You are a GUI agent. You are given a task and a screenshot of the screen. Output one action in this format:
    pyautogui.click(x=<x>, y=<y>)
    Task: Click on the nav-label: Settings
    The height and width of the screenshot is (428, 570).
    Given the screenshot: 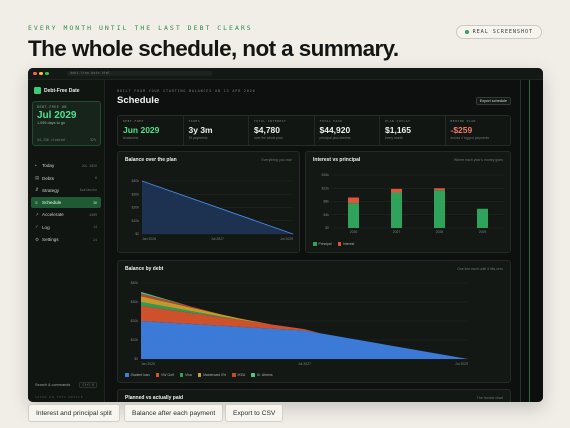 What is the action you would take?
    pyautogui.click(x=50, y=240)
    